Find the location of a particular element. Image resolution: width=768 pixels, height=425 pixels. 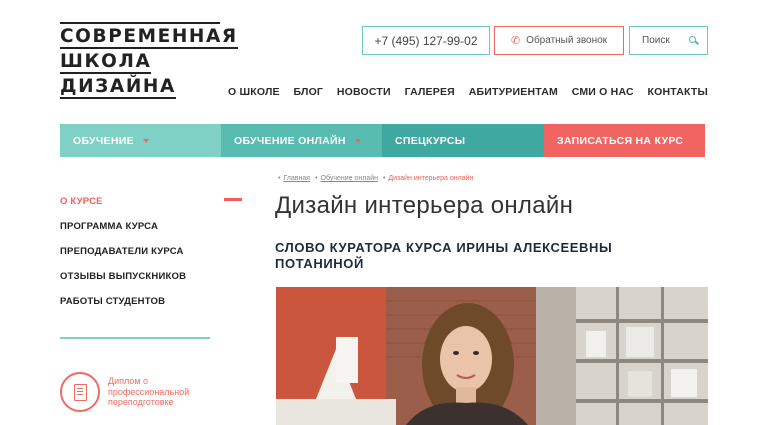

callback-label: Обратный звонок is located at coordinates (567, 40).